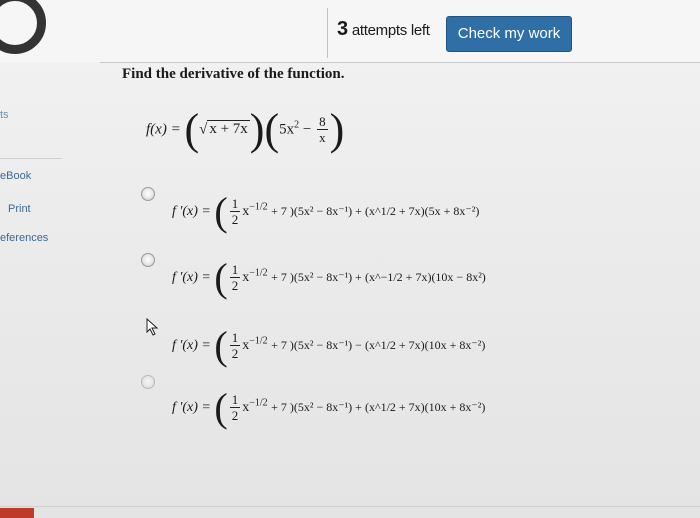 This screenshot has width=700, height=518. I want to click on logo-icon, so click(23, 27).